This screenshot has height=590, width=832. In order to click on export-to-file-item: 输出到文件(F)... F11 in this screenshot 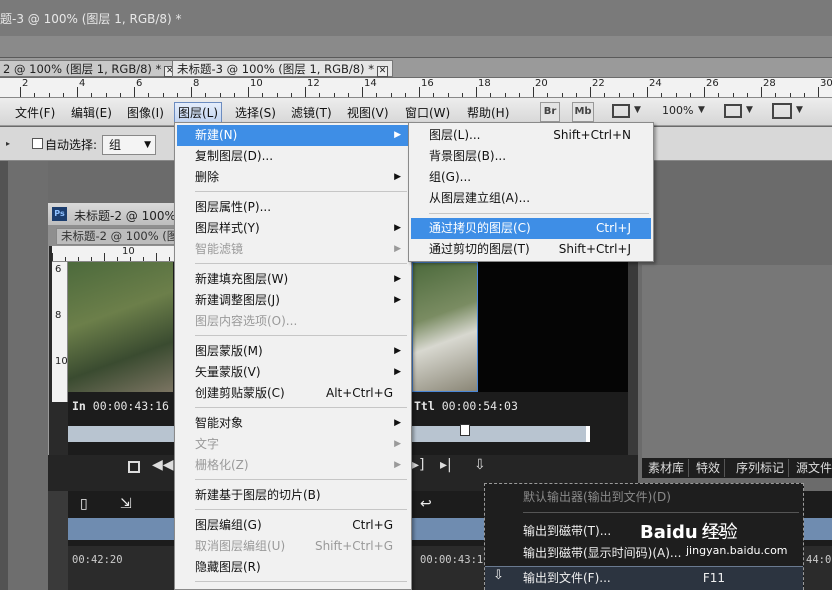, I will do `click(661, 578)`.